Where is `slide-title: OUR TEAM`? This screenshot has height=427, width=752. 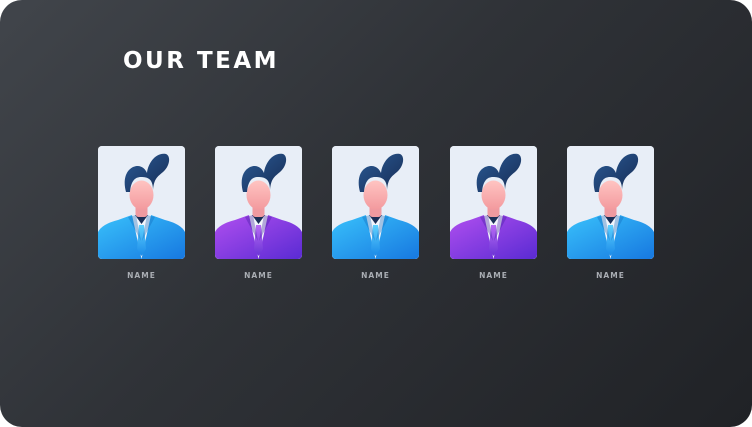 slide-title: OUR TEAM is located at coordinates (201, 61).